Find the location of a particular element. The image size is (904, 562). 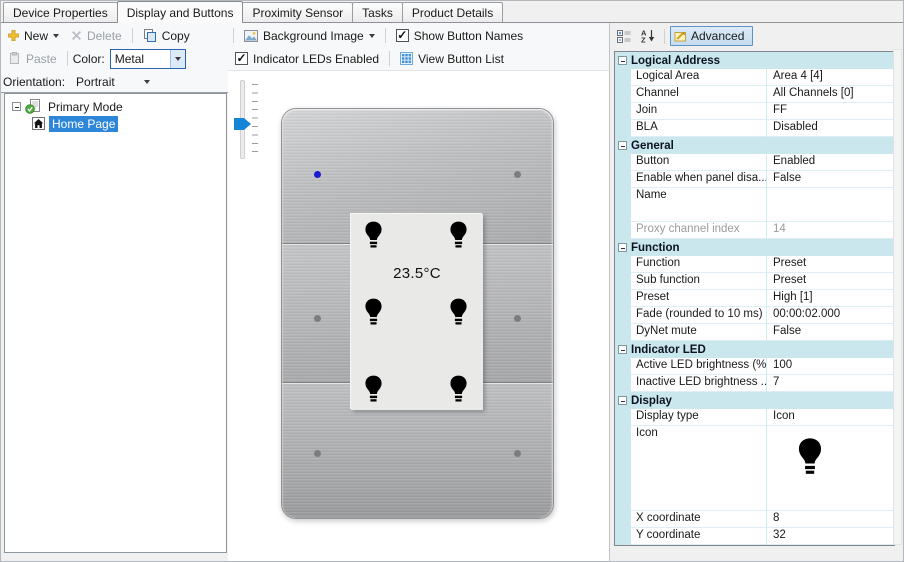

property-name: BLA is located at coordinates (699, 128).